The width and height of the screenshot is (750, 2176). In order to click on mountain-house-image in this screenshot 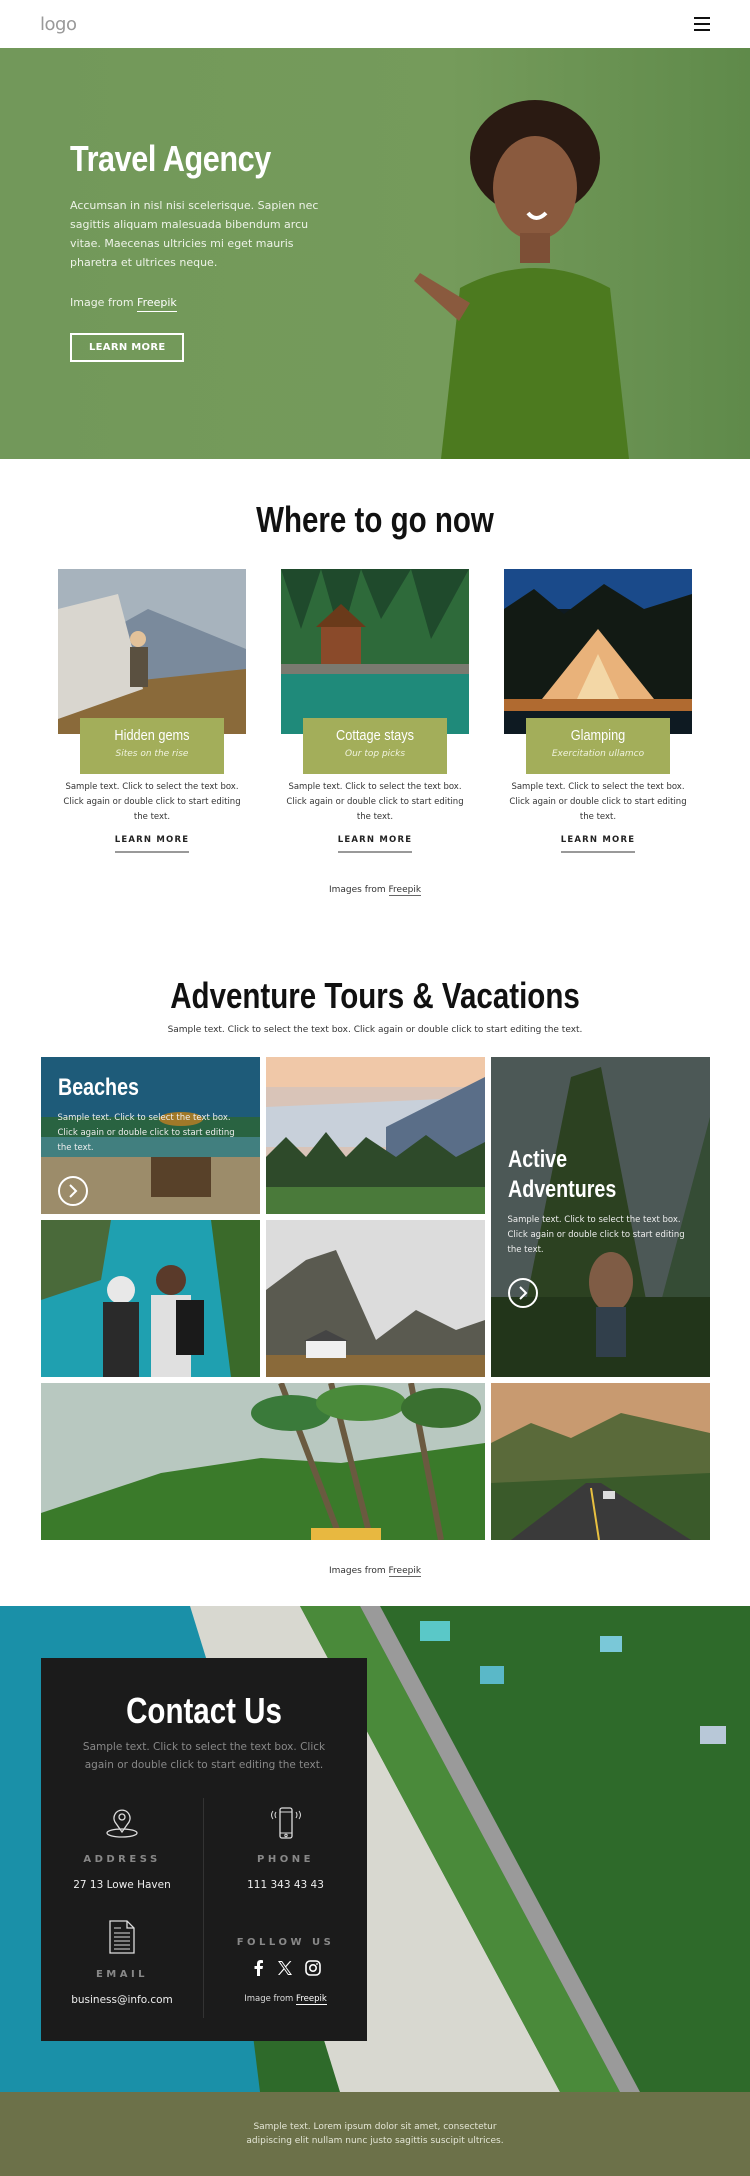, I will do `click(375, 1298)`.